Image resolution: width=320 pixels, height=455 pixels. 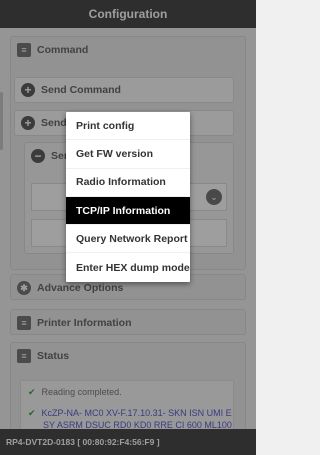 What do you see at coordinates (128, 154) in the screenshot?
I see `menu-item-get-fw-version: Get FW version` at bounding box center [128, 154].